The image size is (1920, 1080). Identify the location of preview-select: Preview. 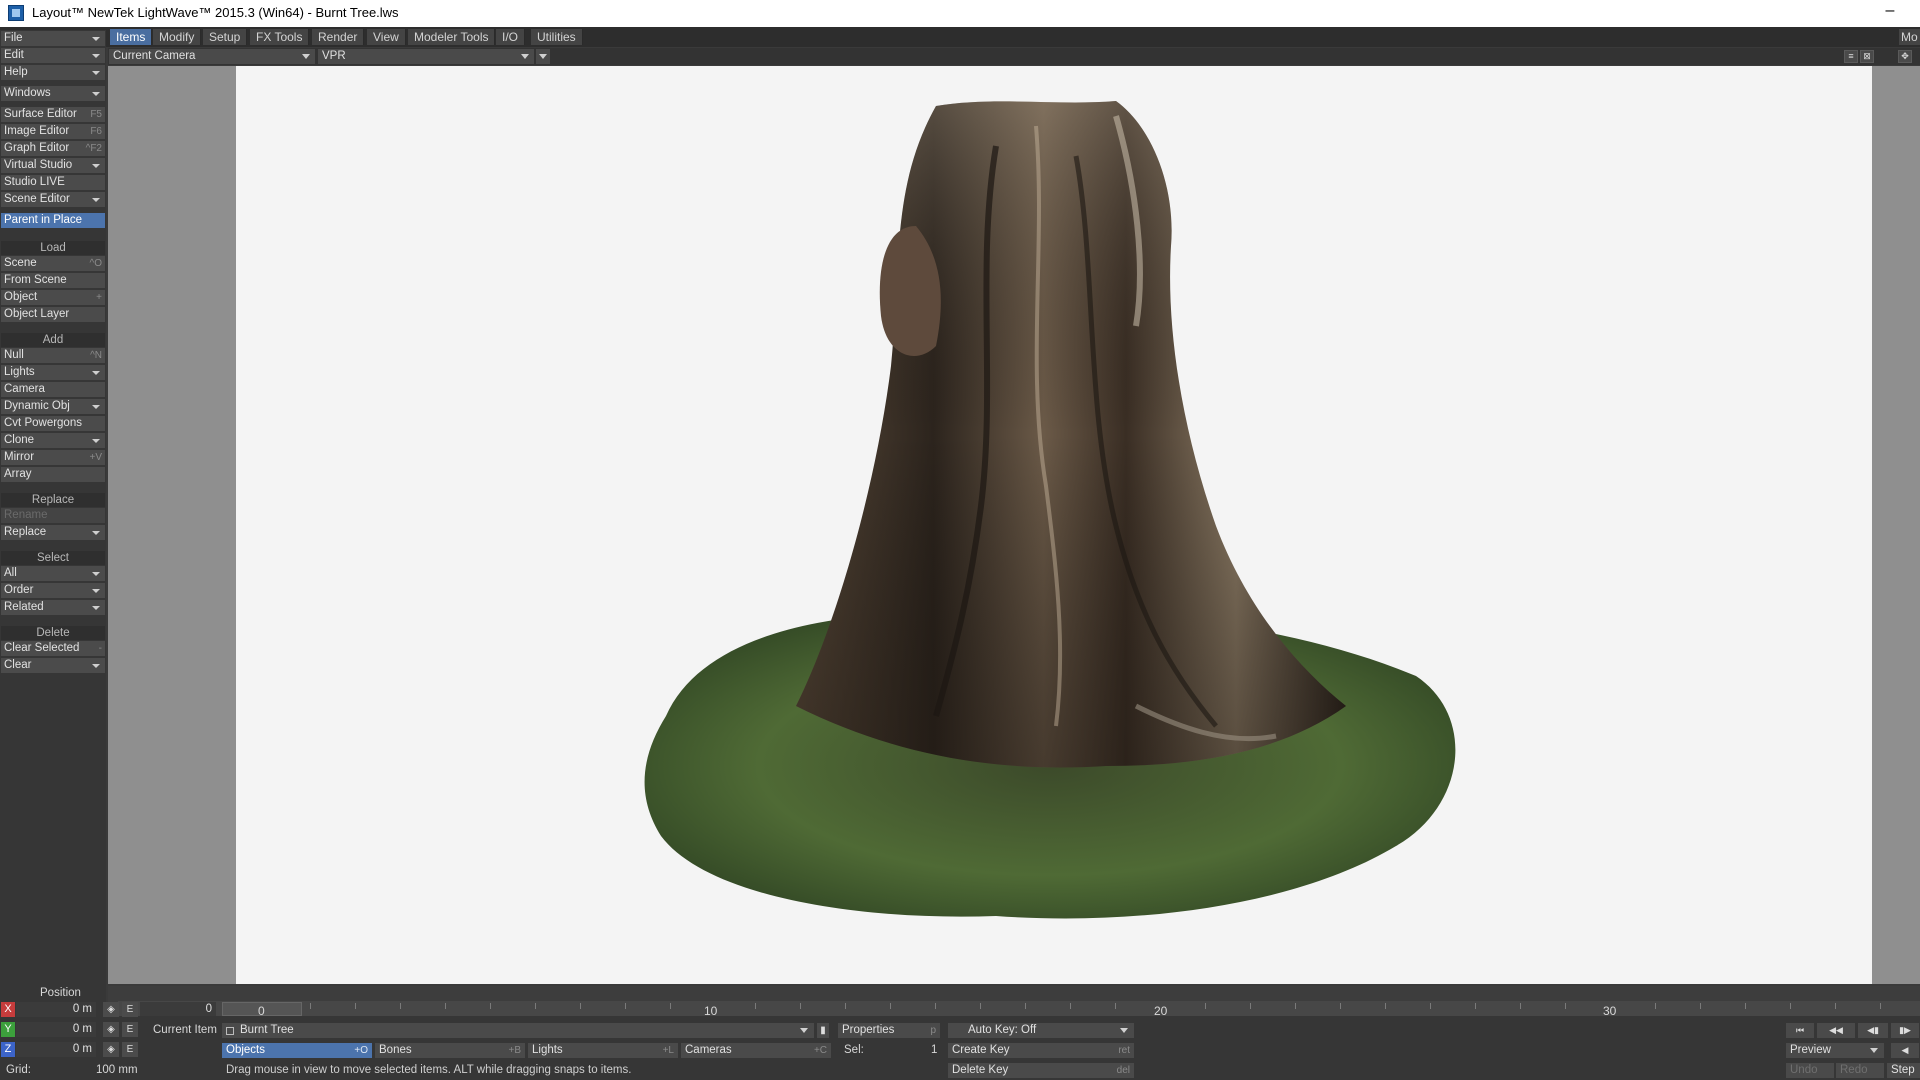
(1835, 1050).